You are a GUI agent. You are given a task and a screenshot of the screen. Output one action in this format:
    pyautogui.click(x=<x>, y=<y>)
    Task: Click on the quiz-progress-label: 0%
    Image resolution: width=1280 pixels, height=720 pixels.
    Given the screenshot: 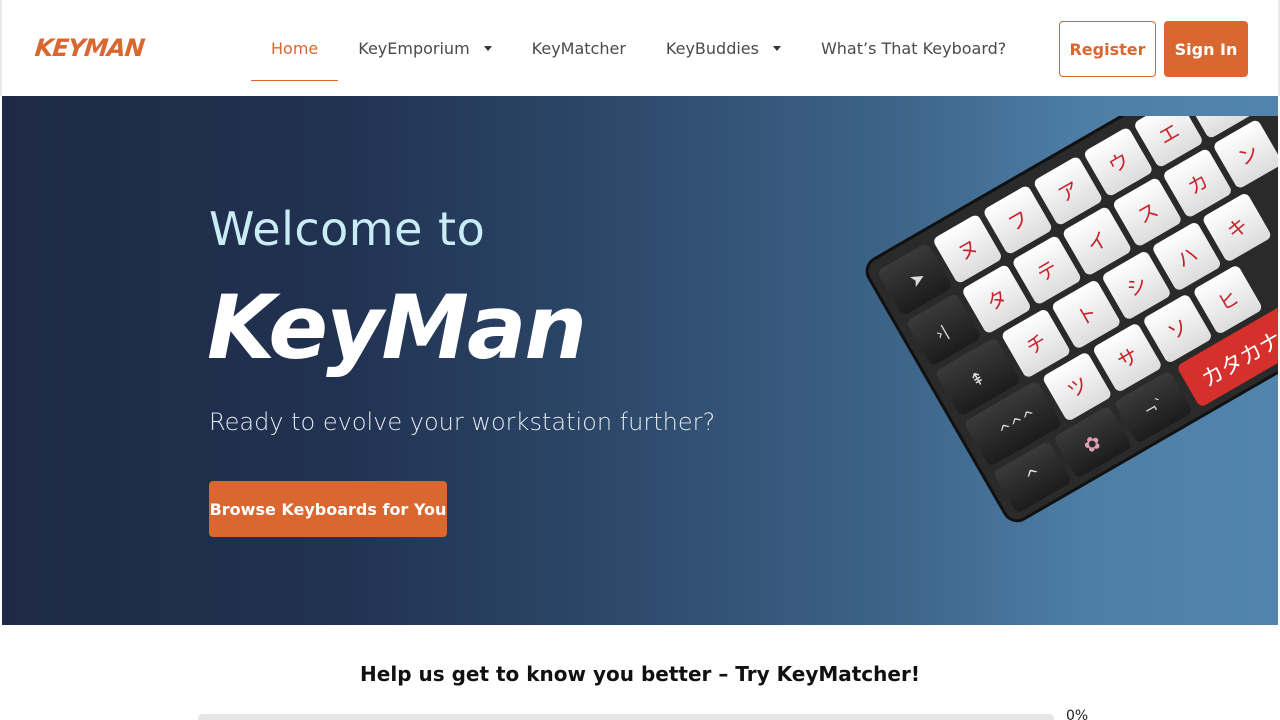 What is the action you would take?
    pyautogui.click(x=1077, y=714)
    